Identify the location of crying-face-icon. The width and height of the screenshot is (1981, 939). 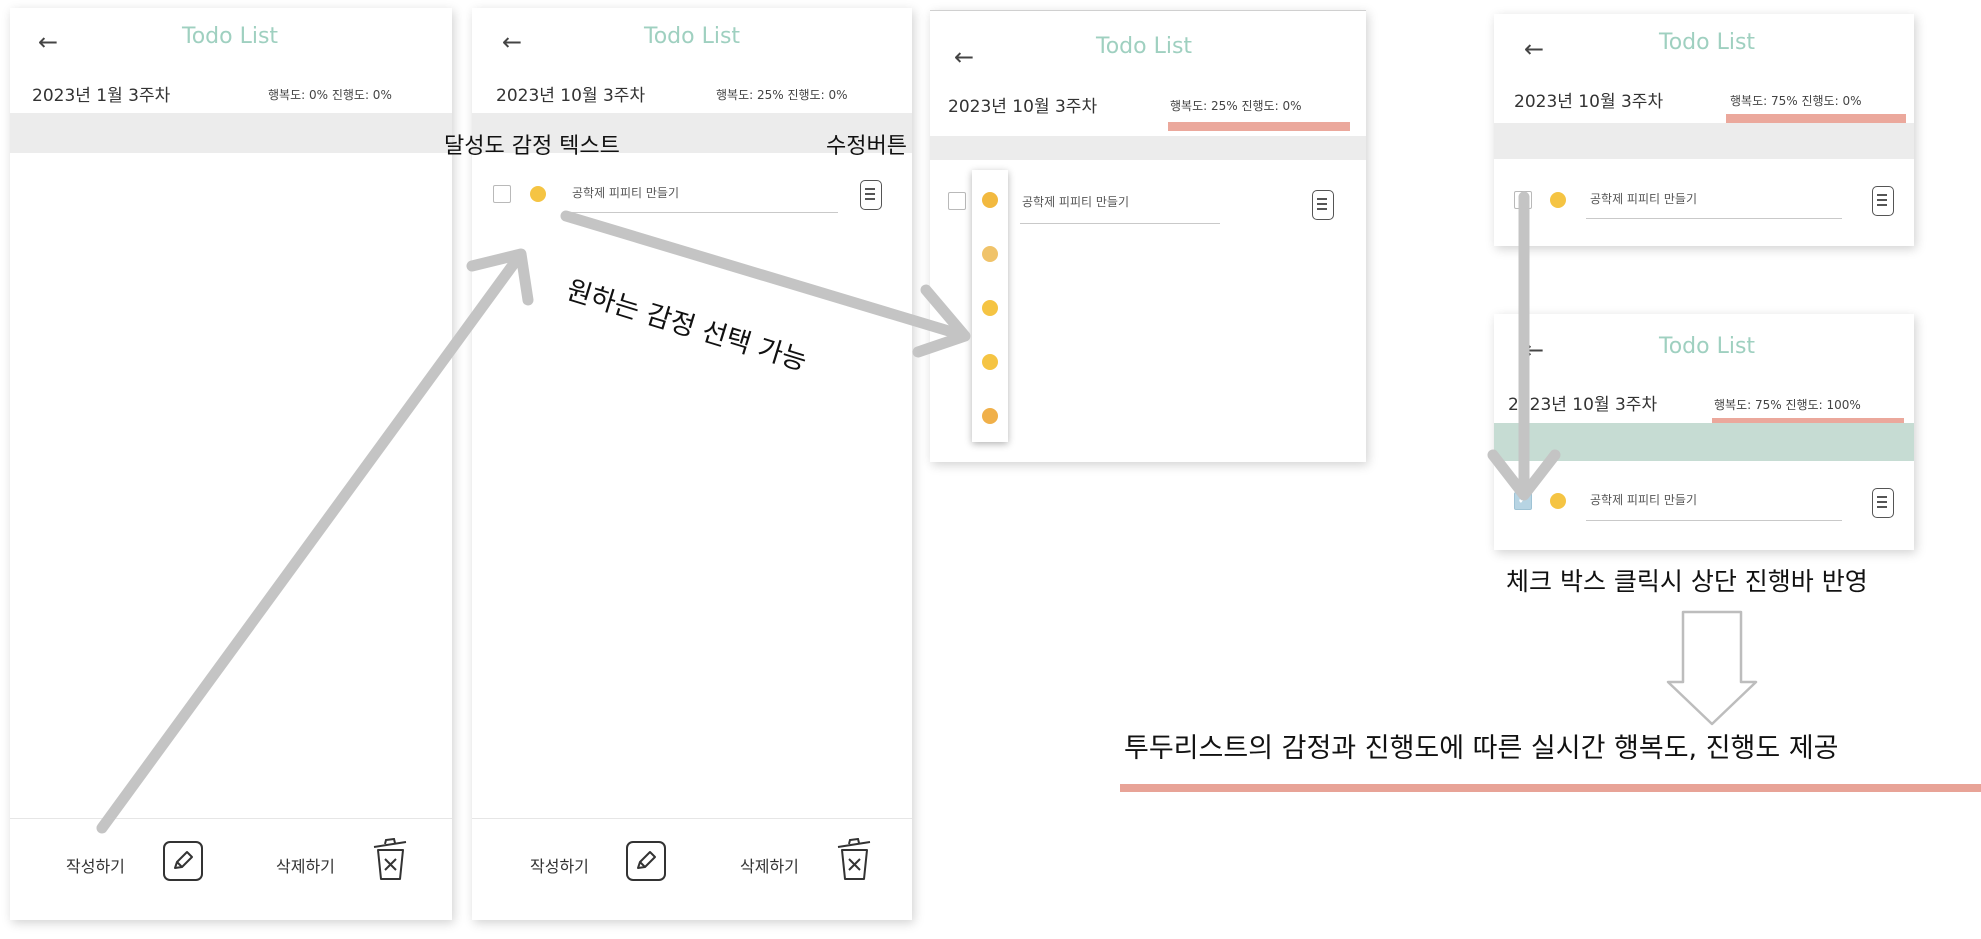
(990, 200).